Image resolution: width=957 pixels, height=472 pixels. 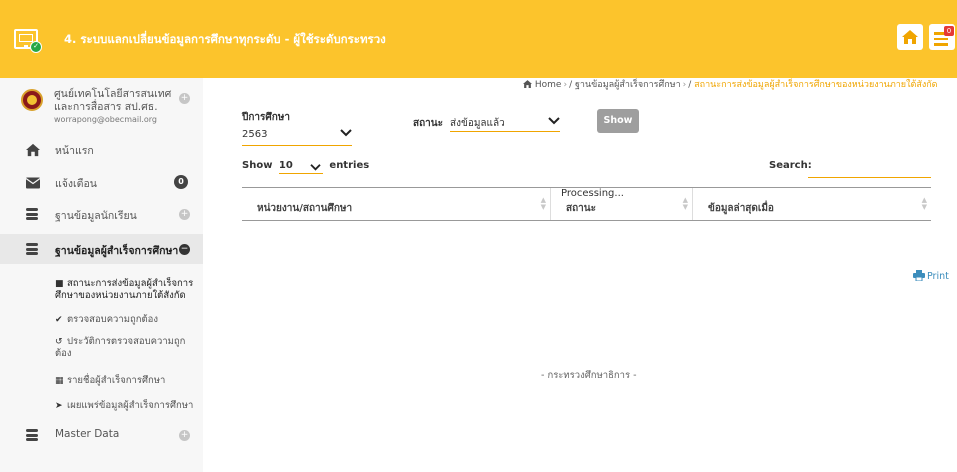 I want to click on sidebar-subitem-graduate-list: ▦ รายชื่อผู้สำเร็จการศึกษา, so click(x=110, y=381).